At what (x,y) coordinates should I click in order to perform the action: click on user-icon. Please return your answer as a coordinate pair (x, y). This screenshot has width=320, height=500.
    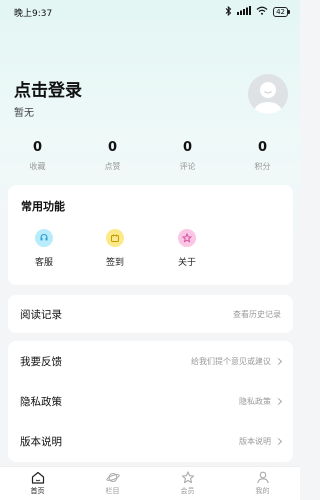
    Looking at the image, I should click on (262, 477).